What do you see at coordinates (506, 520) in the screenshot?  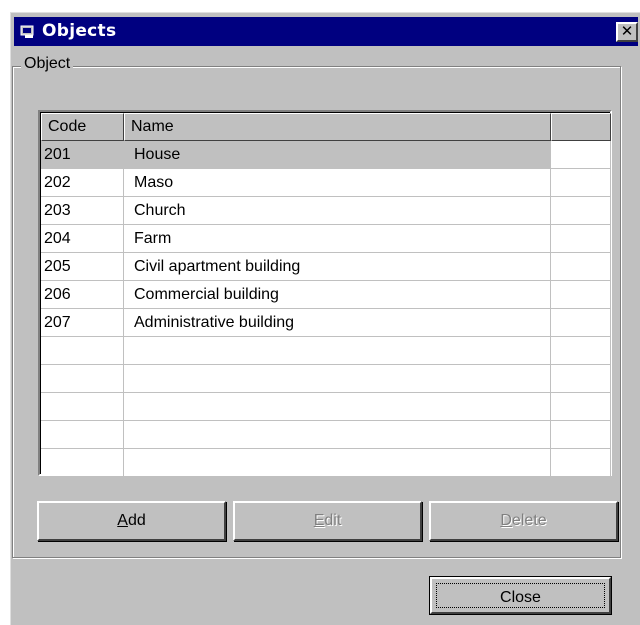 I see `delete-button-accel: D` at bounding box center [506, 520].